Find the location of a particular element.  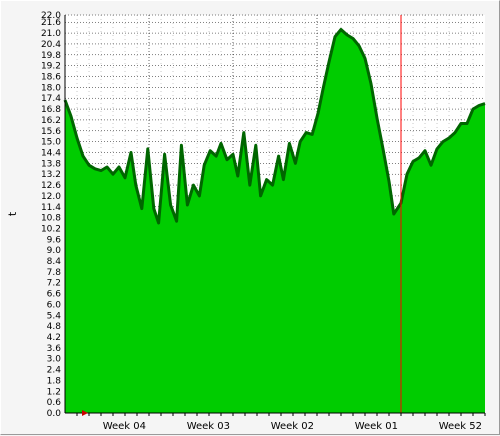

y-tick-label: 22.0 is located at coordinates (51, 16).